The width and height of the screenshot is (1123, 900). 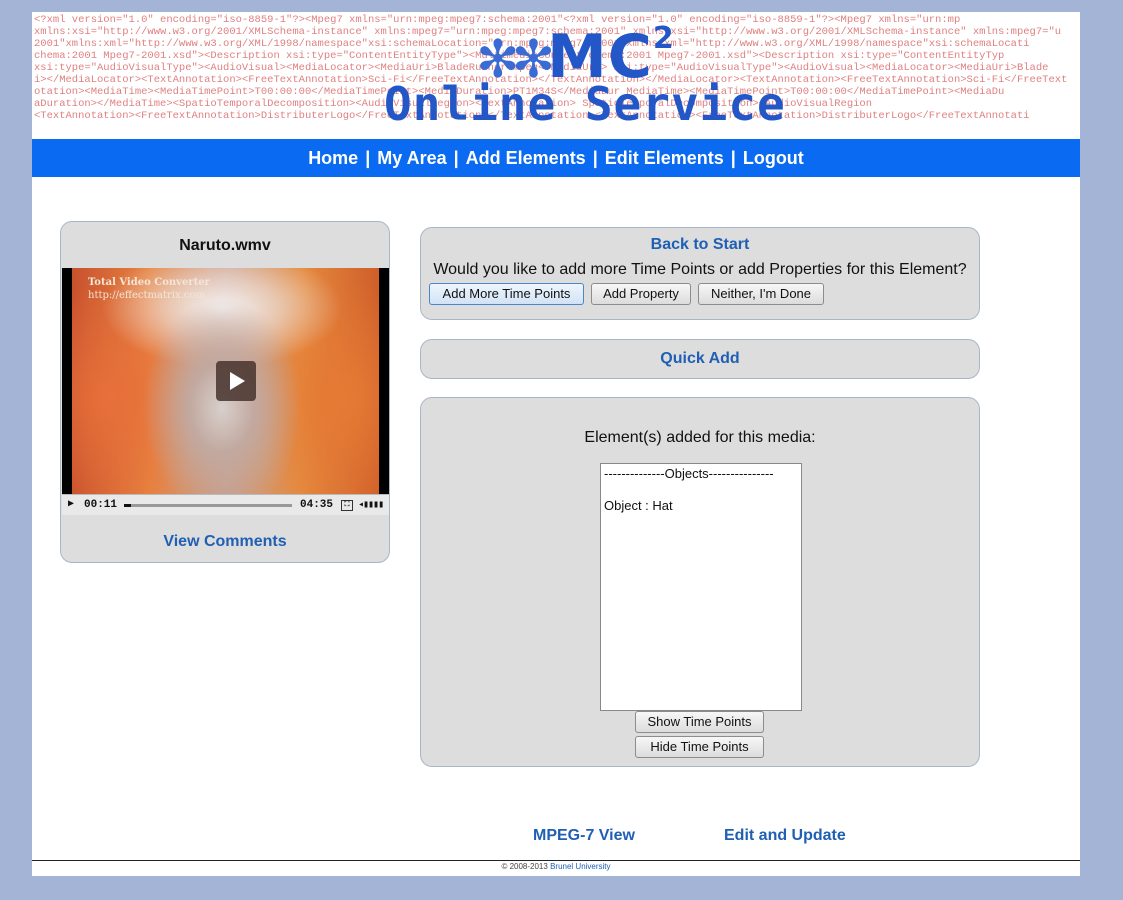 I want to click on back-to-start-link: Back to Start, so click(x=700, y=245).